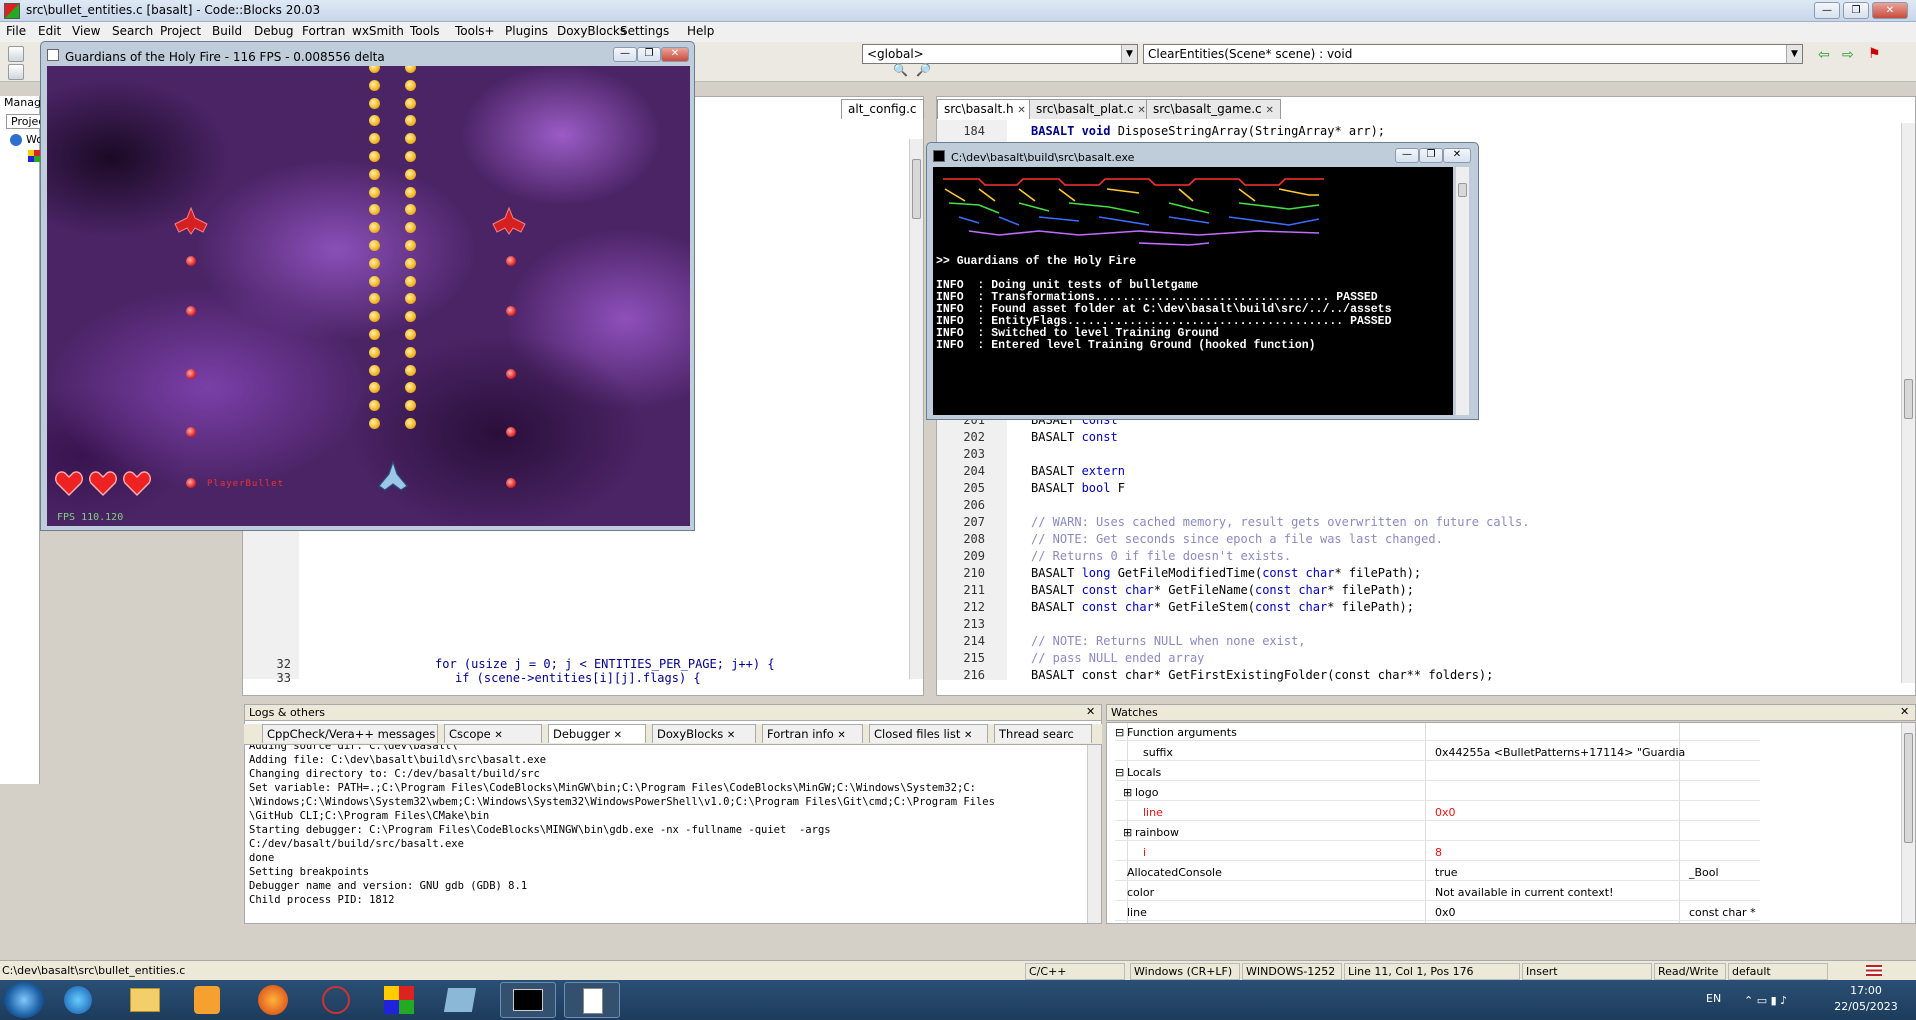 The width and height of the screenshot is (1916, 1020). Describe the element at coordinates (1908, 403) in the screenshot. I see `editor-scrollbar` at that location.